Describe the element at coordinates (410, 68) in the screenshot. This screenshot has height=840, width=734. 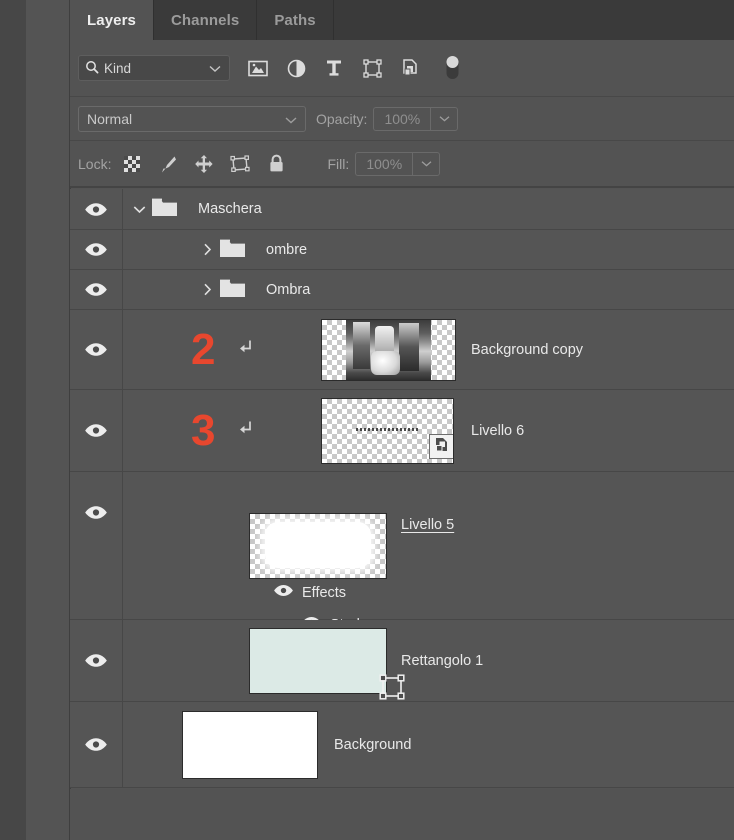
I see `smart-object-filter-icon` at that location.